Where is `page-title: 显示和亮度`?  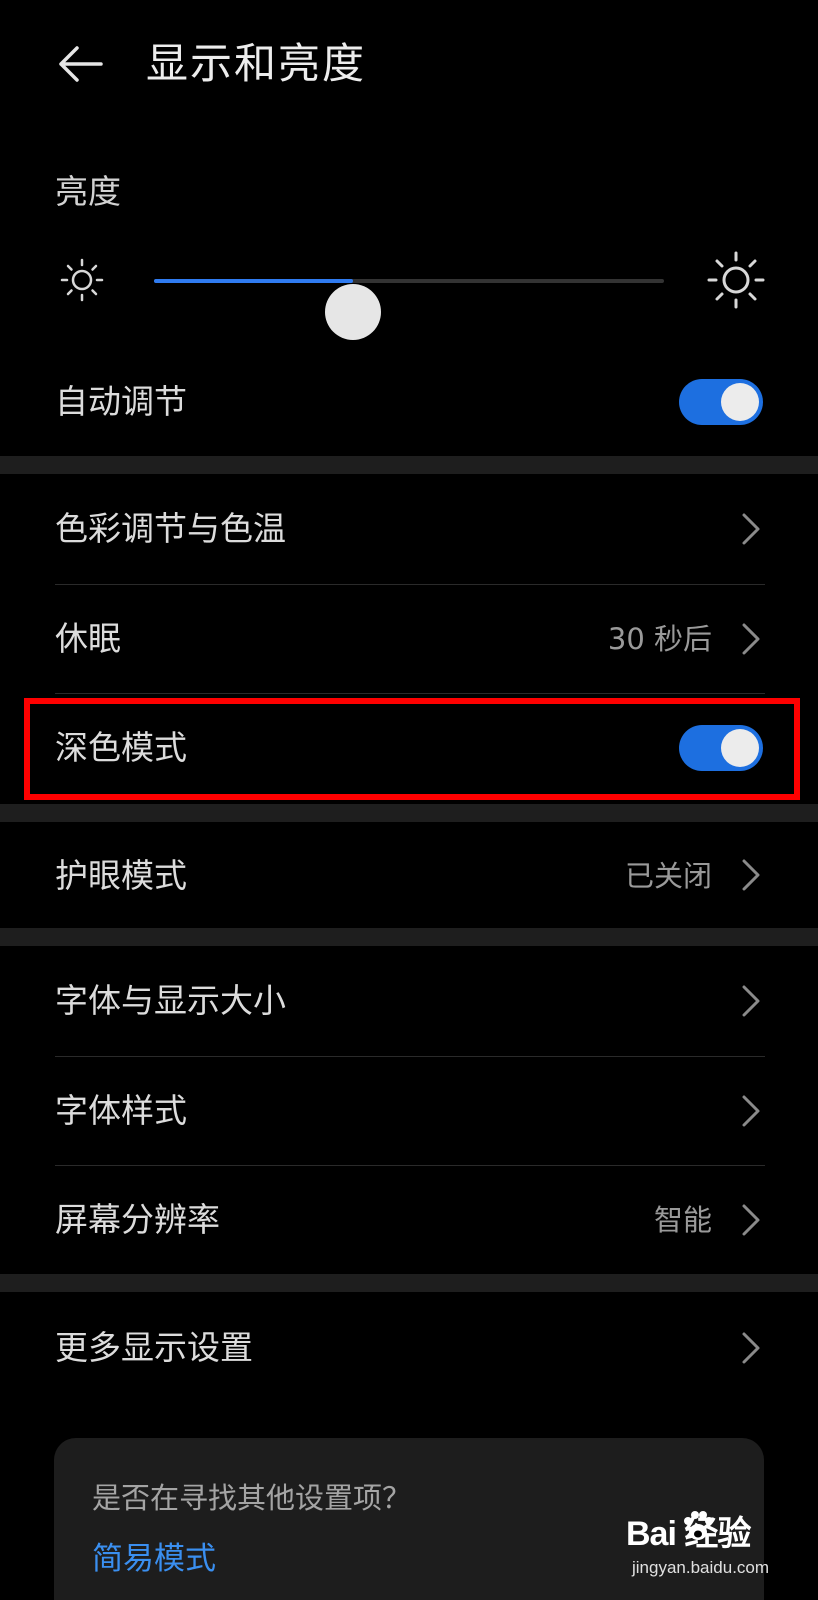 page-title: 显示和亮度 is located at coordinates (256, 63).